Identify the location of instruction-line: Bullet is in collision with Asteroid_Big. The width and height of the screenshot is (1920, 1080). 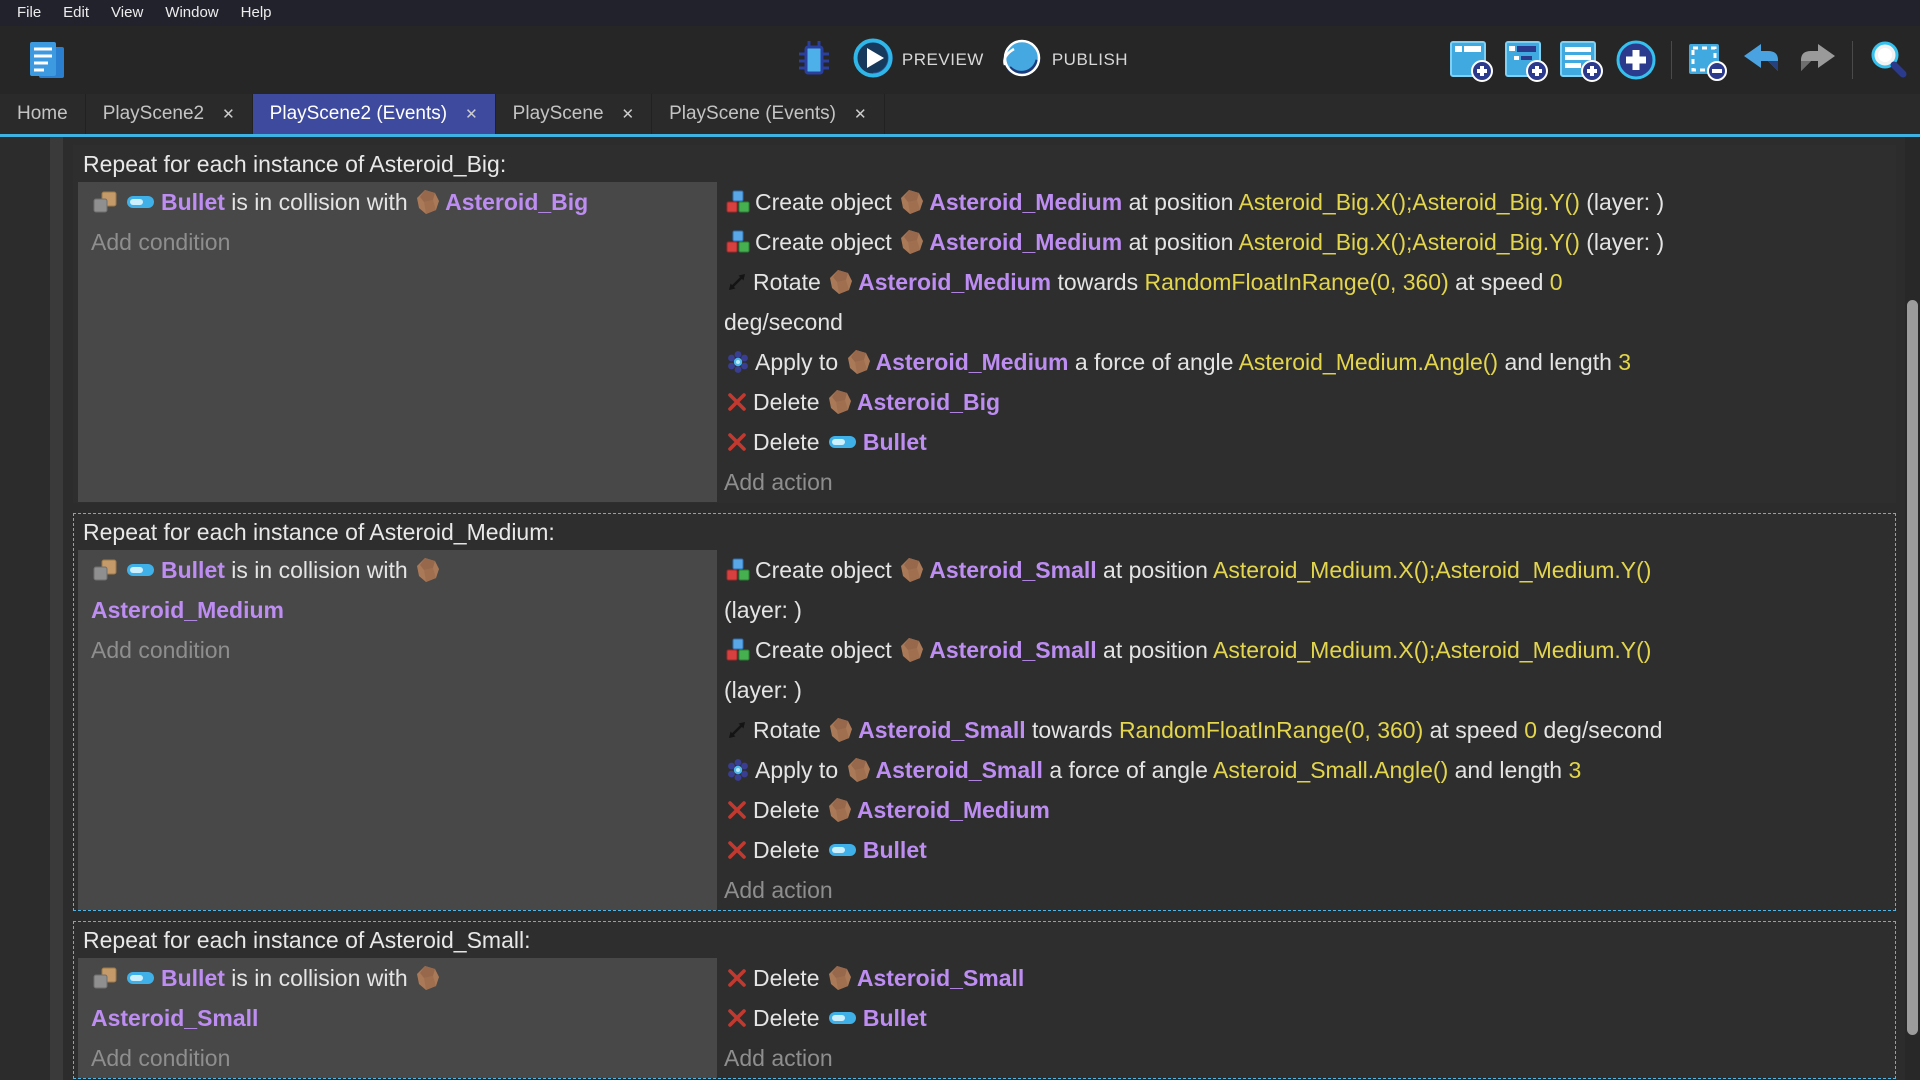
(404, 202).